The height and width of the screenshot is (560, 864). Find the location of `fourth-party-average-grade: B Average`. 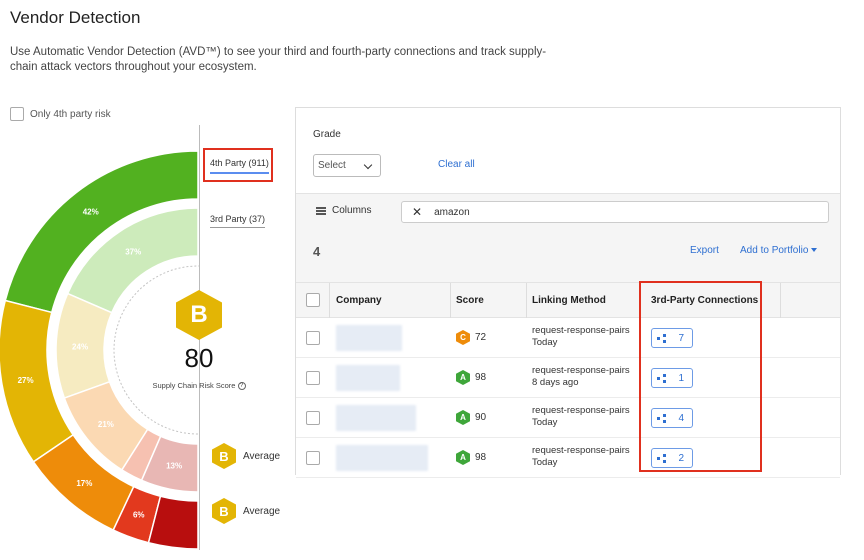

fourth-party-average-grade: B Average is located at coordinates (246, 456).